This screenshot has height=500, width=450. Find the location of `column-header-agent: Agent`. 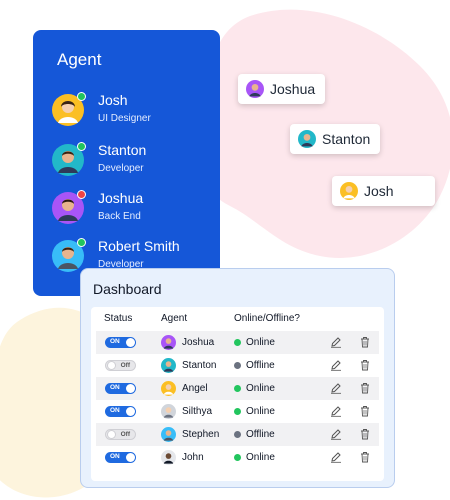

column-header-agent: Agent is located at coordinates (174, 318).